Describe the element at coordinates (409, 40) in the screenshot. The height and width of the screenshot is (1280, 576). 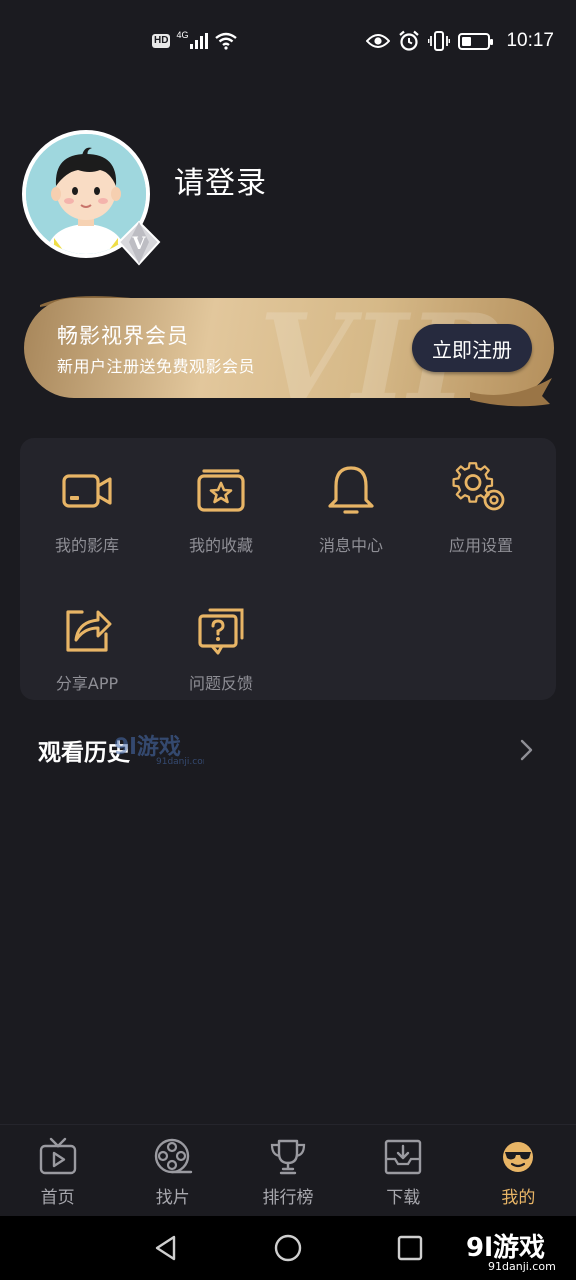
I see `alarm-icon` at that location.